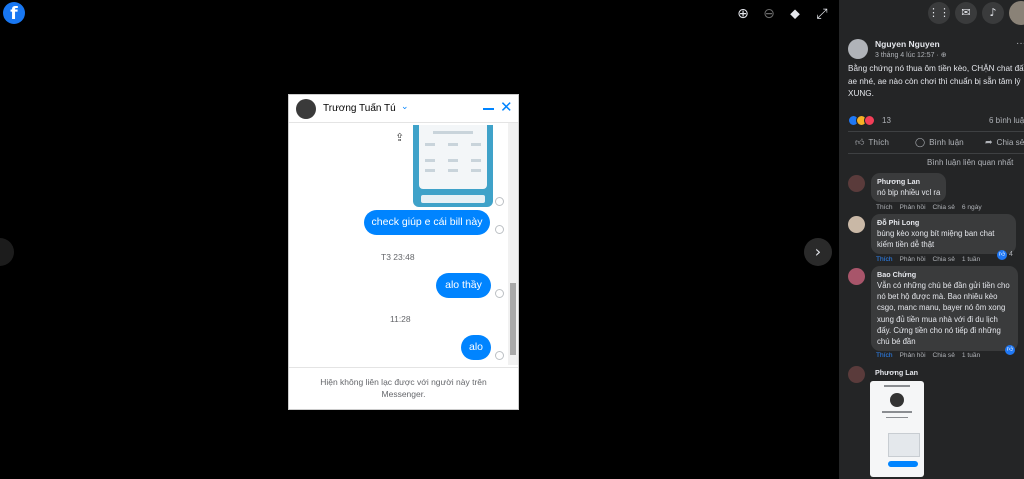 The height and width of the screenshot is (479, 1024). I want to click on chat-header: Trương Tuấn Tú ⌄ ✕, so click(403, 109).